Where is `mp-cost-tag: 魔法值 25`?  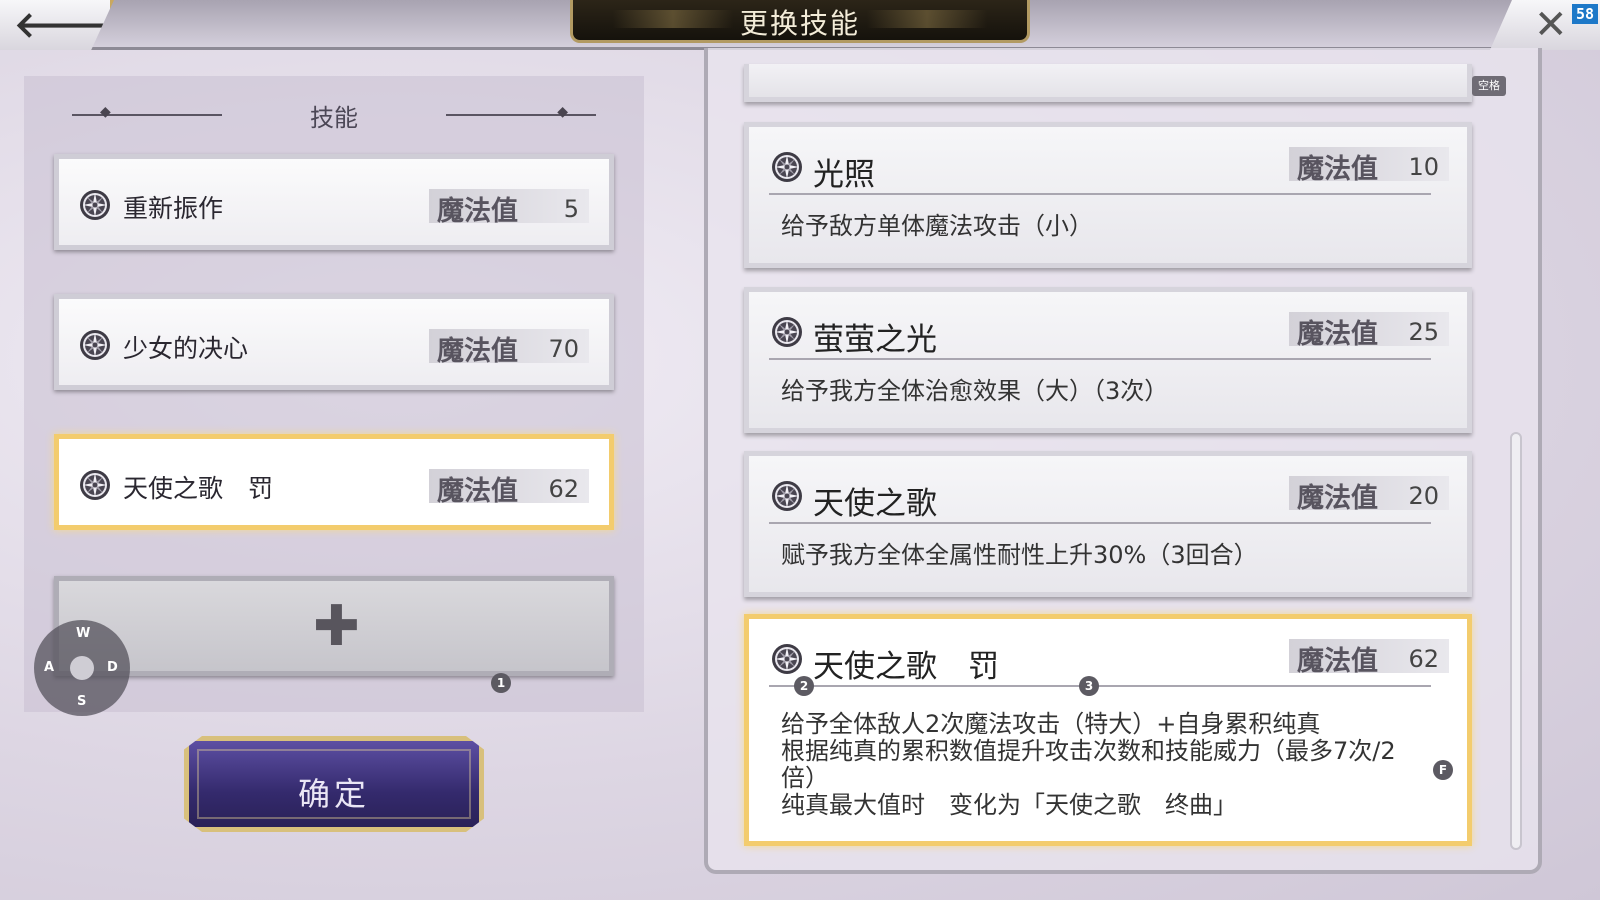
mp-cost-tag: 魔法值 25 is located at coordinates (1369, 331).